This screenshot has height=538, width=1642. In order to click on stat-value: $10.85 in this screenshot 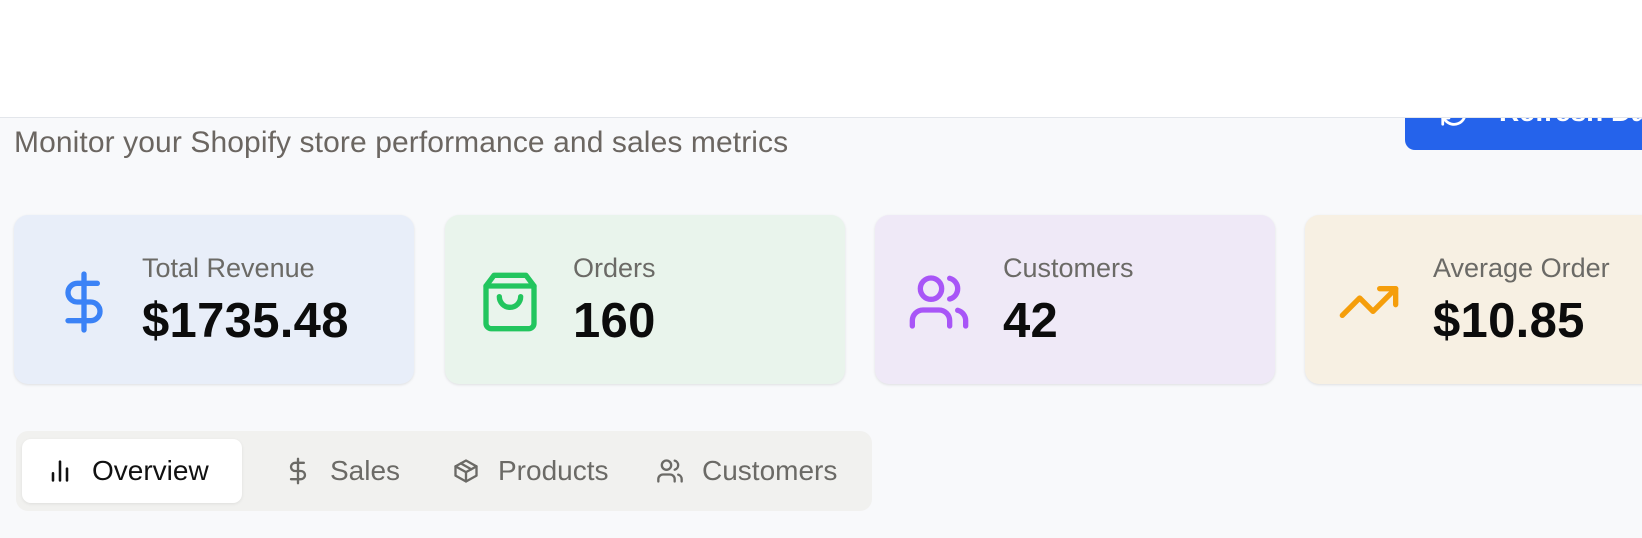, I will do `click(1509, 321)`.